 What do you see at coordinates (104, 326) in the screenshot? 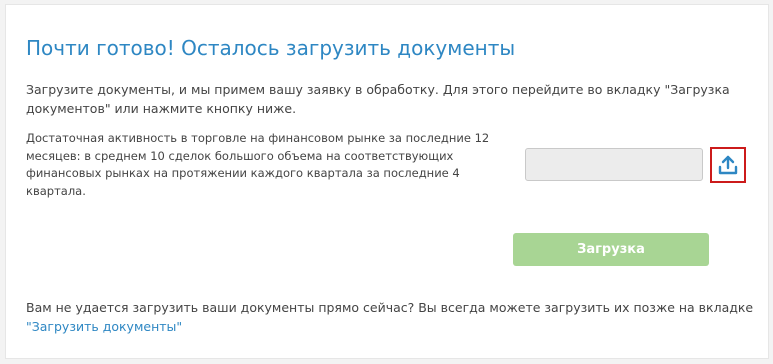
I see `upload-documents-tab-link: "Загрузить документы"` at bounding box center [104, 326].